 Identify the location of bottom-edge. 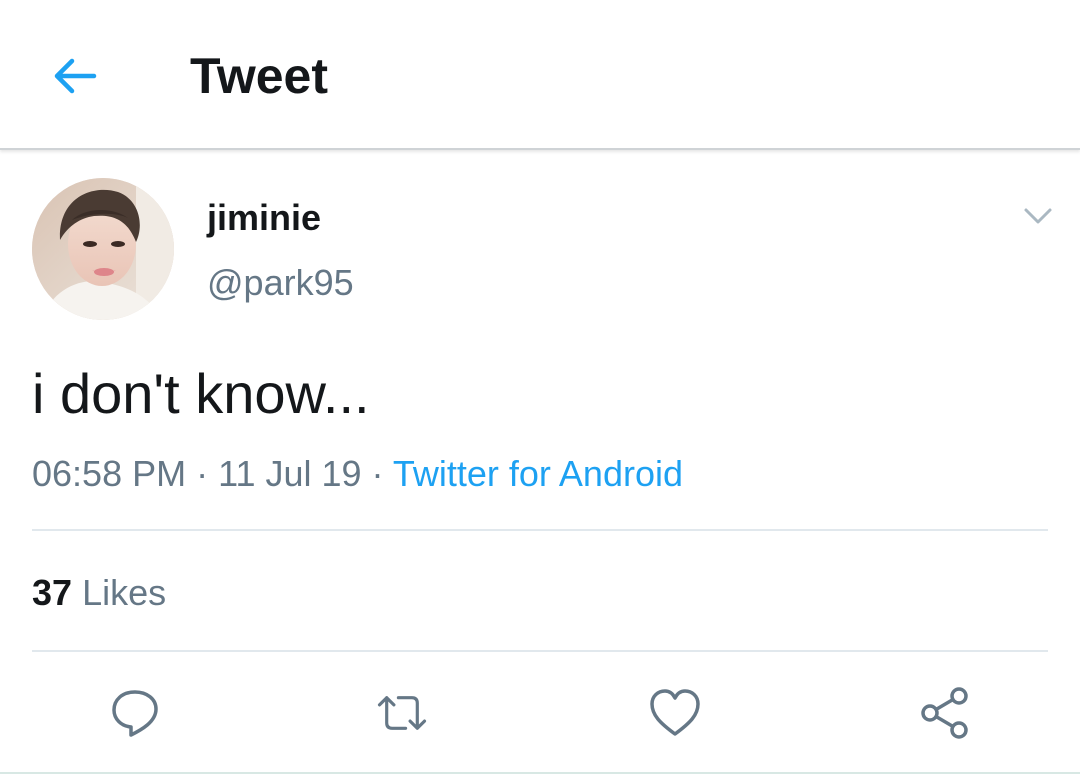
(540, 773).